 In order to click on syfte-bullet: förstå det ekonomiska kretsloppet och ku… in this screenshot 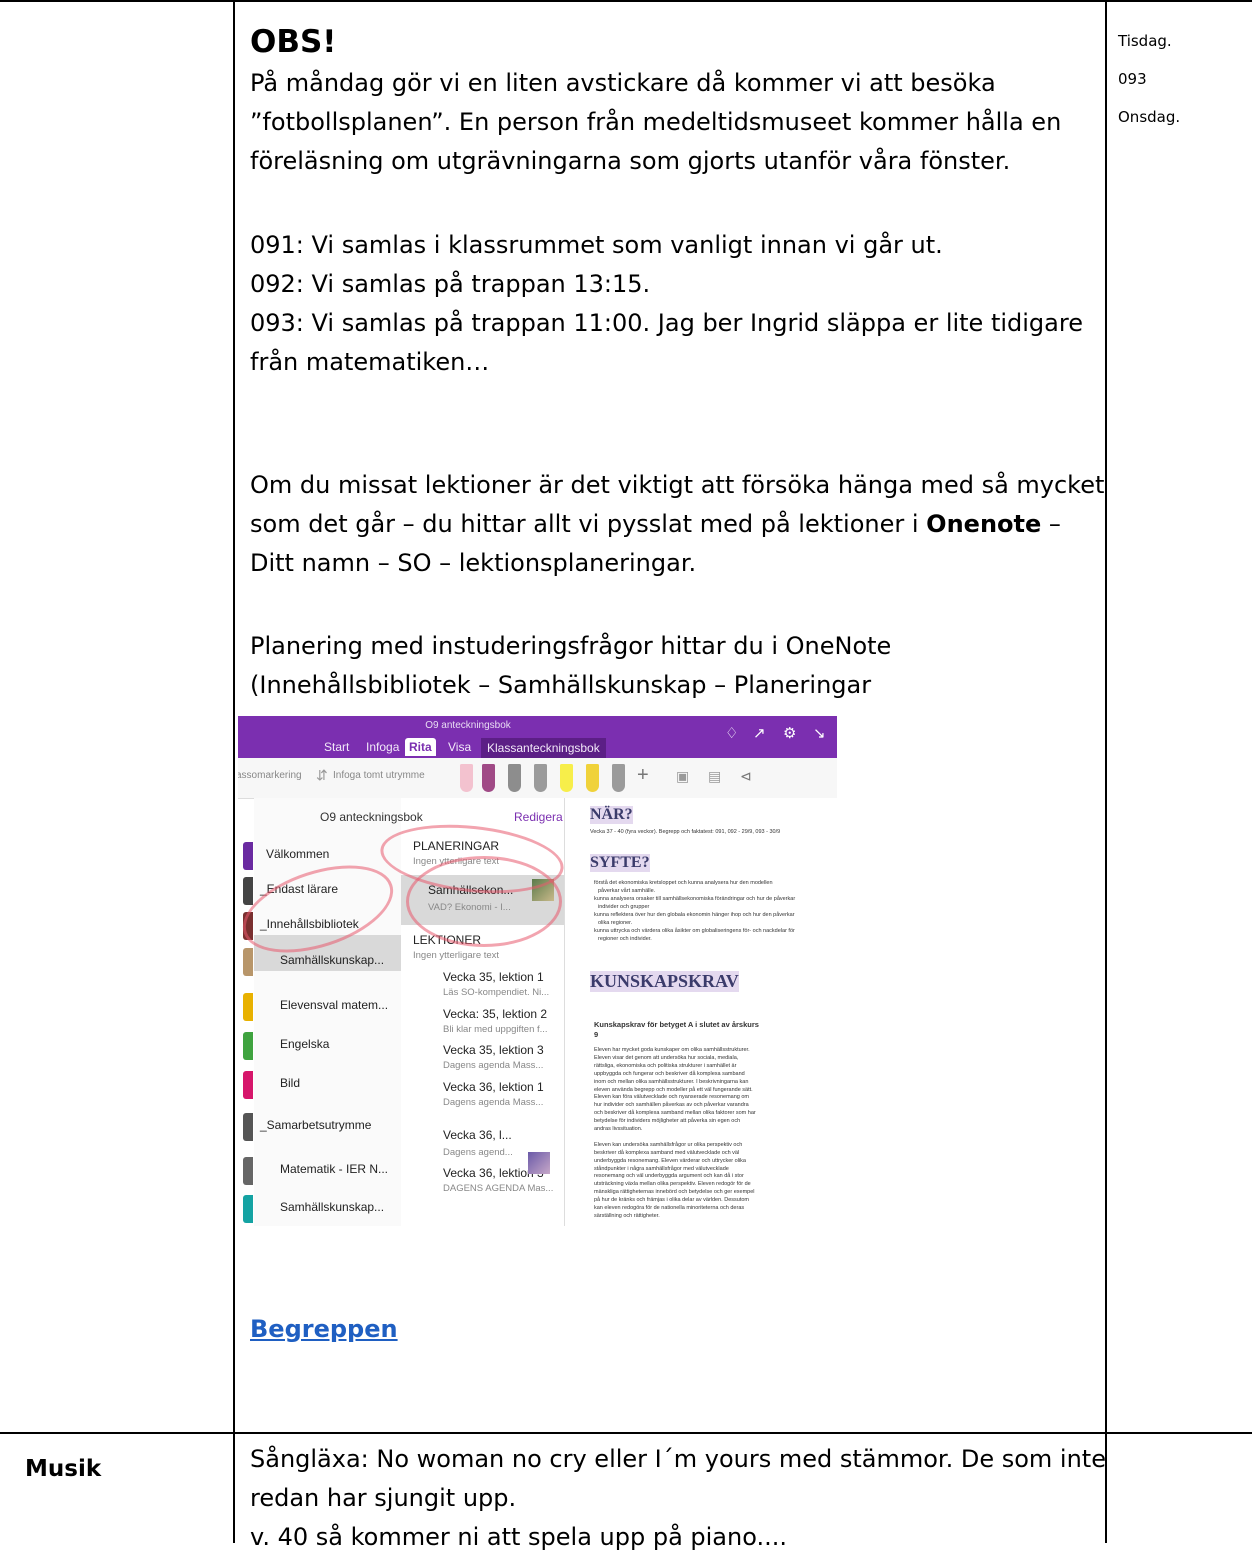, I will do `click(683, 883)`.